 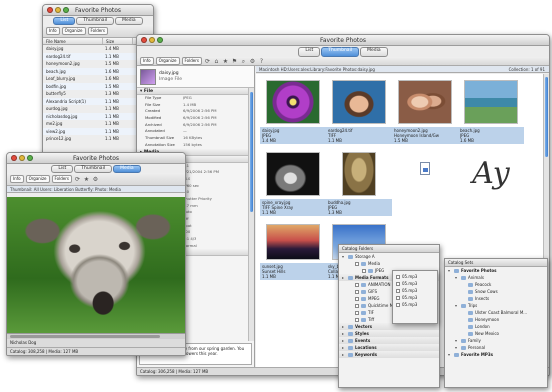 I want to click on thumbnail-item: sunset.jpg Sunset Hills 1.1 MB, so click(x=293, y=252).